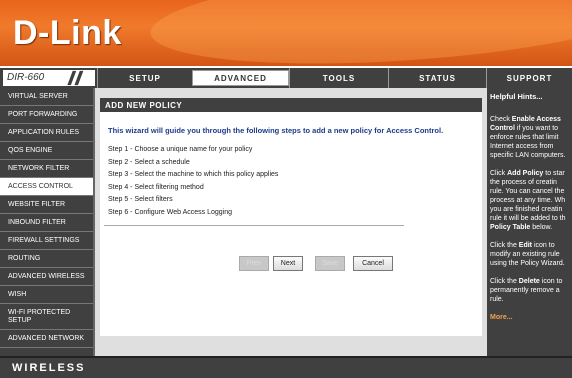 Image resolution: width=572 pixels, height=378 pixels. I want to click on hint-text: rule. You can cancel the, so click(527, 191).